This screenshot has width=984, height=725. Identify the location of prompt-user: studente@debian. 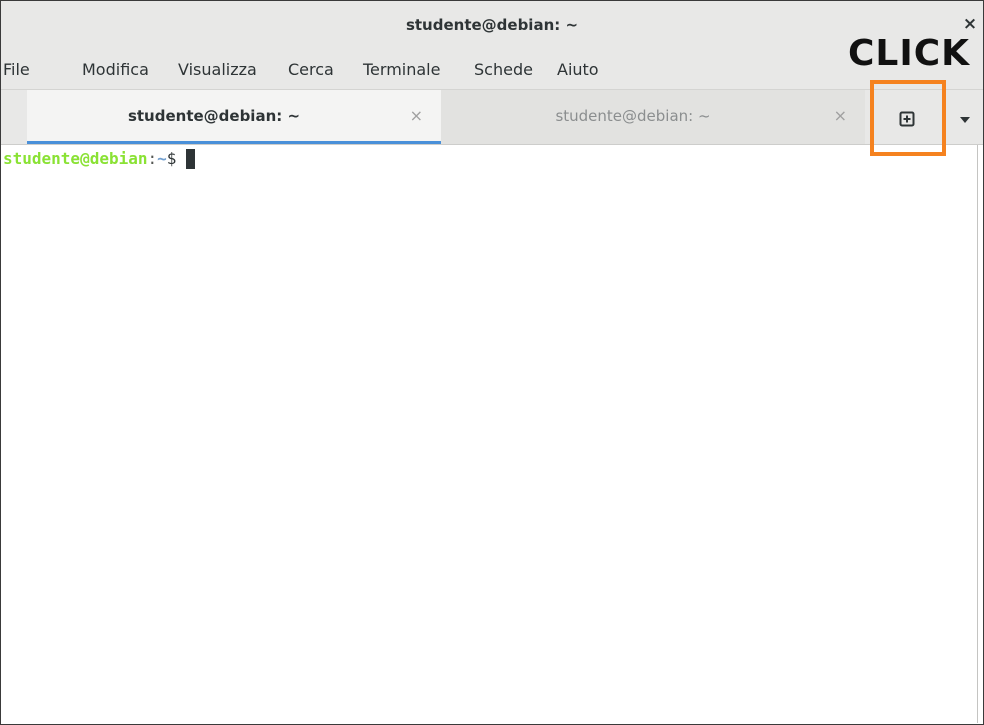
(75, 158).